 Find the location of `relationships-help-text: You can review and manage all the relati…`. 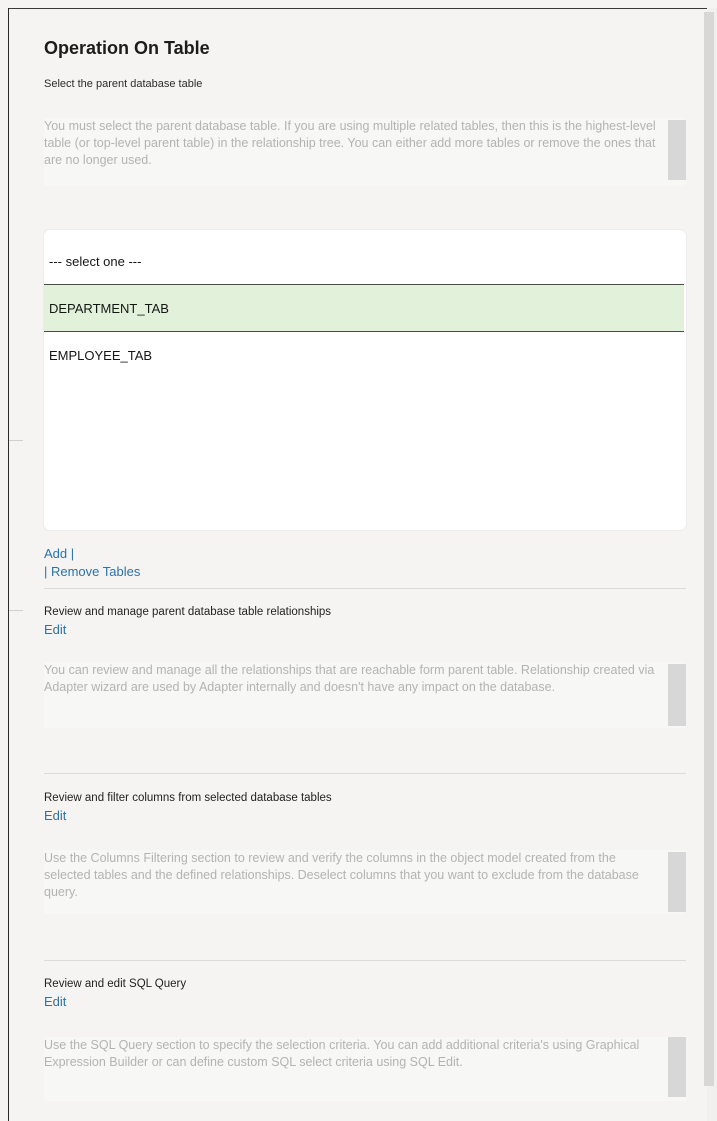

relationships-help-text: You can review and manage all the relati… is located at coordinates (349, 678).